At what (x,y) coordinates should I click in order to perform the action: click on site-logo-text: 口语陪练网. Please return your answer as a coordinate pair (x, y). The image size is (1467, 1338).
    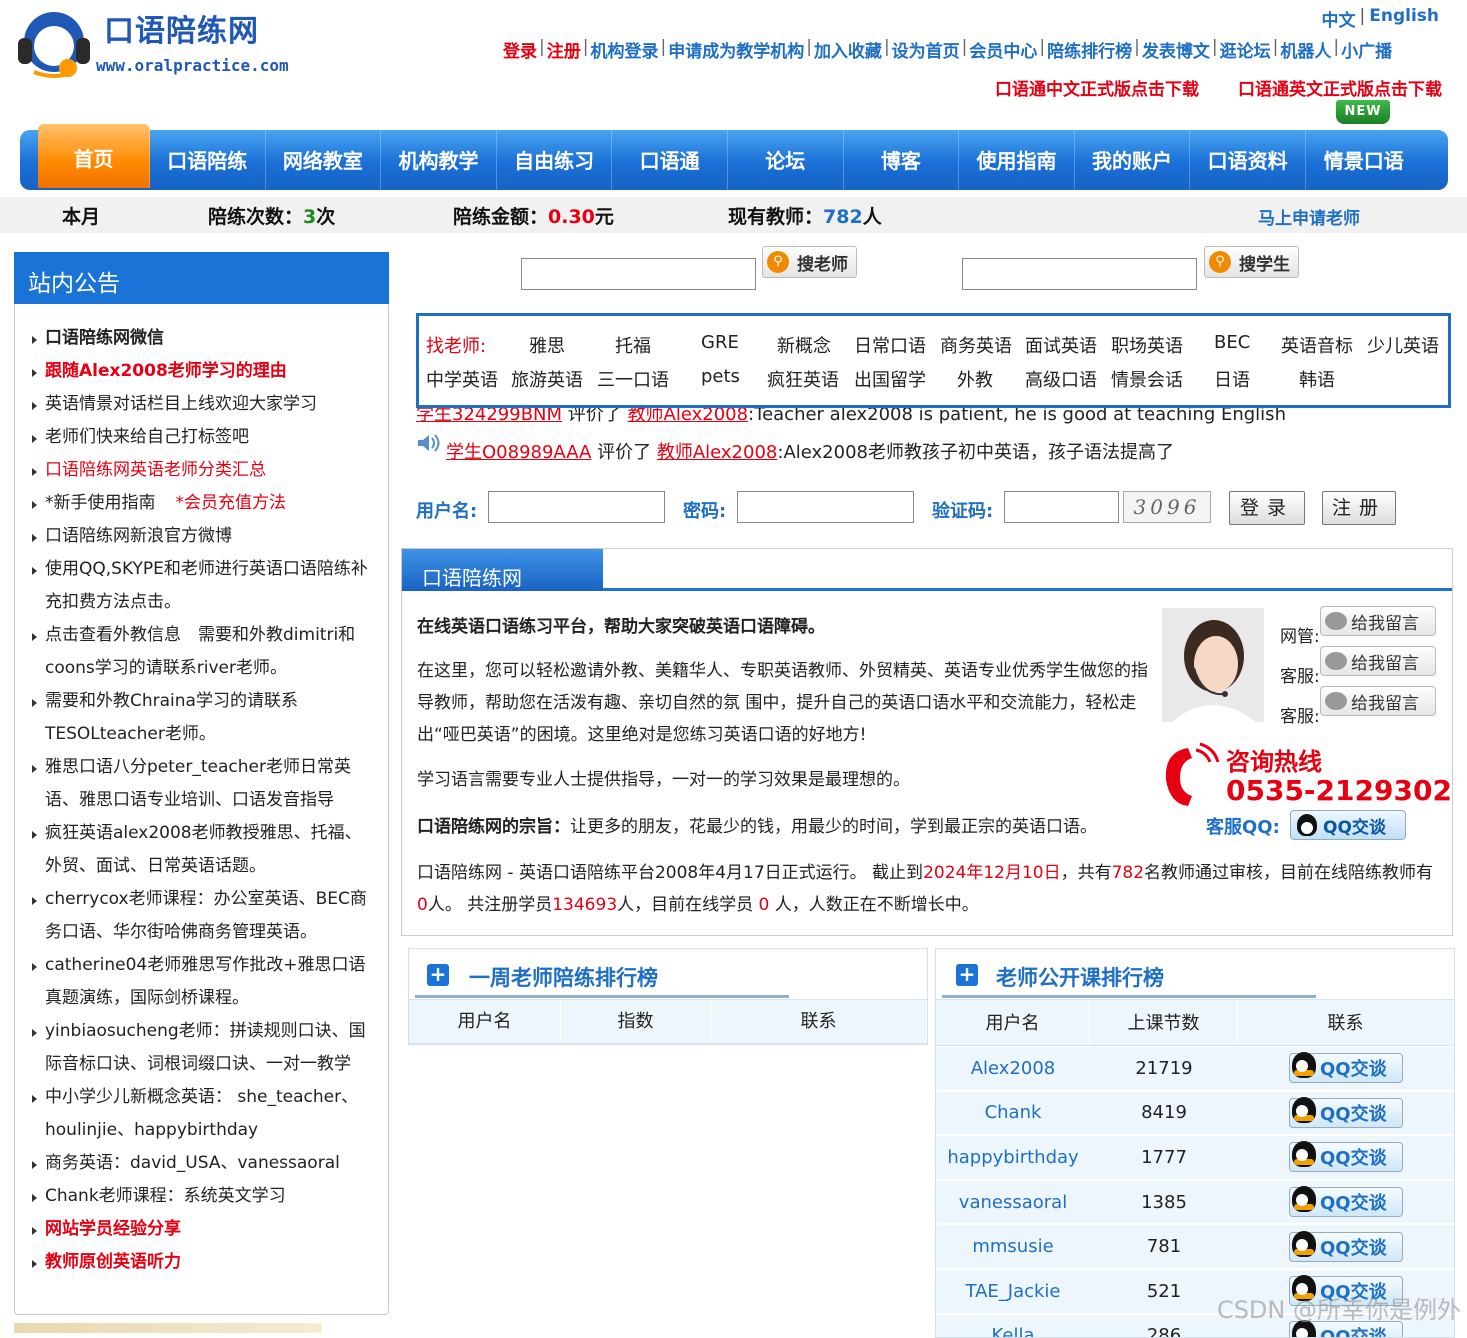
    Looking at the image, I should click on (181, 28).